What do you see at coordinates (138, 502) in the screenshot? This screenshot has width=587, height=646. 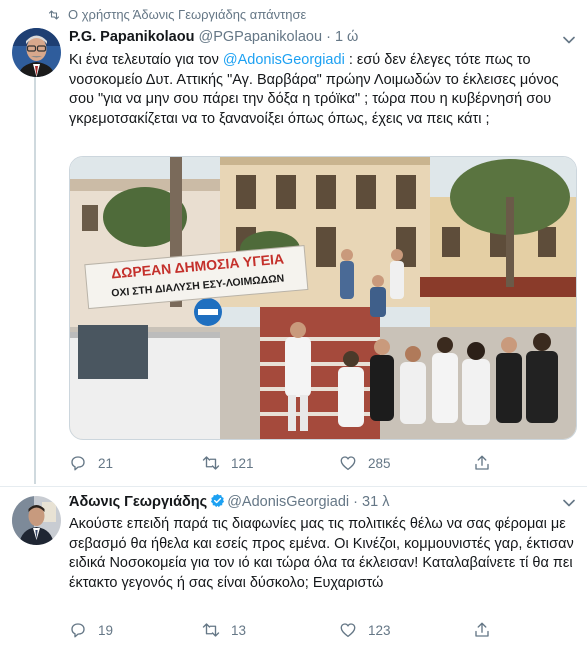 I see `display-name: Άδωνις Γεωργιάδης` at bounding box center [138, 502].